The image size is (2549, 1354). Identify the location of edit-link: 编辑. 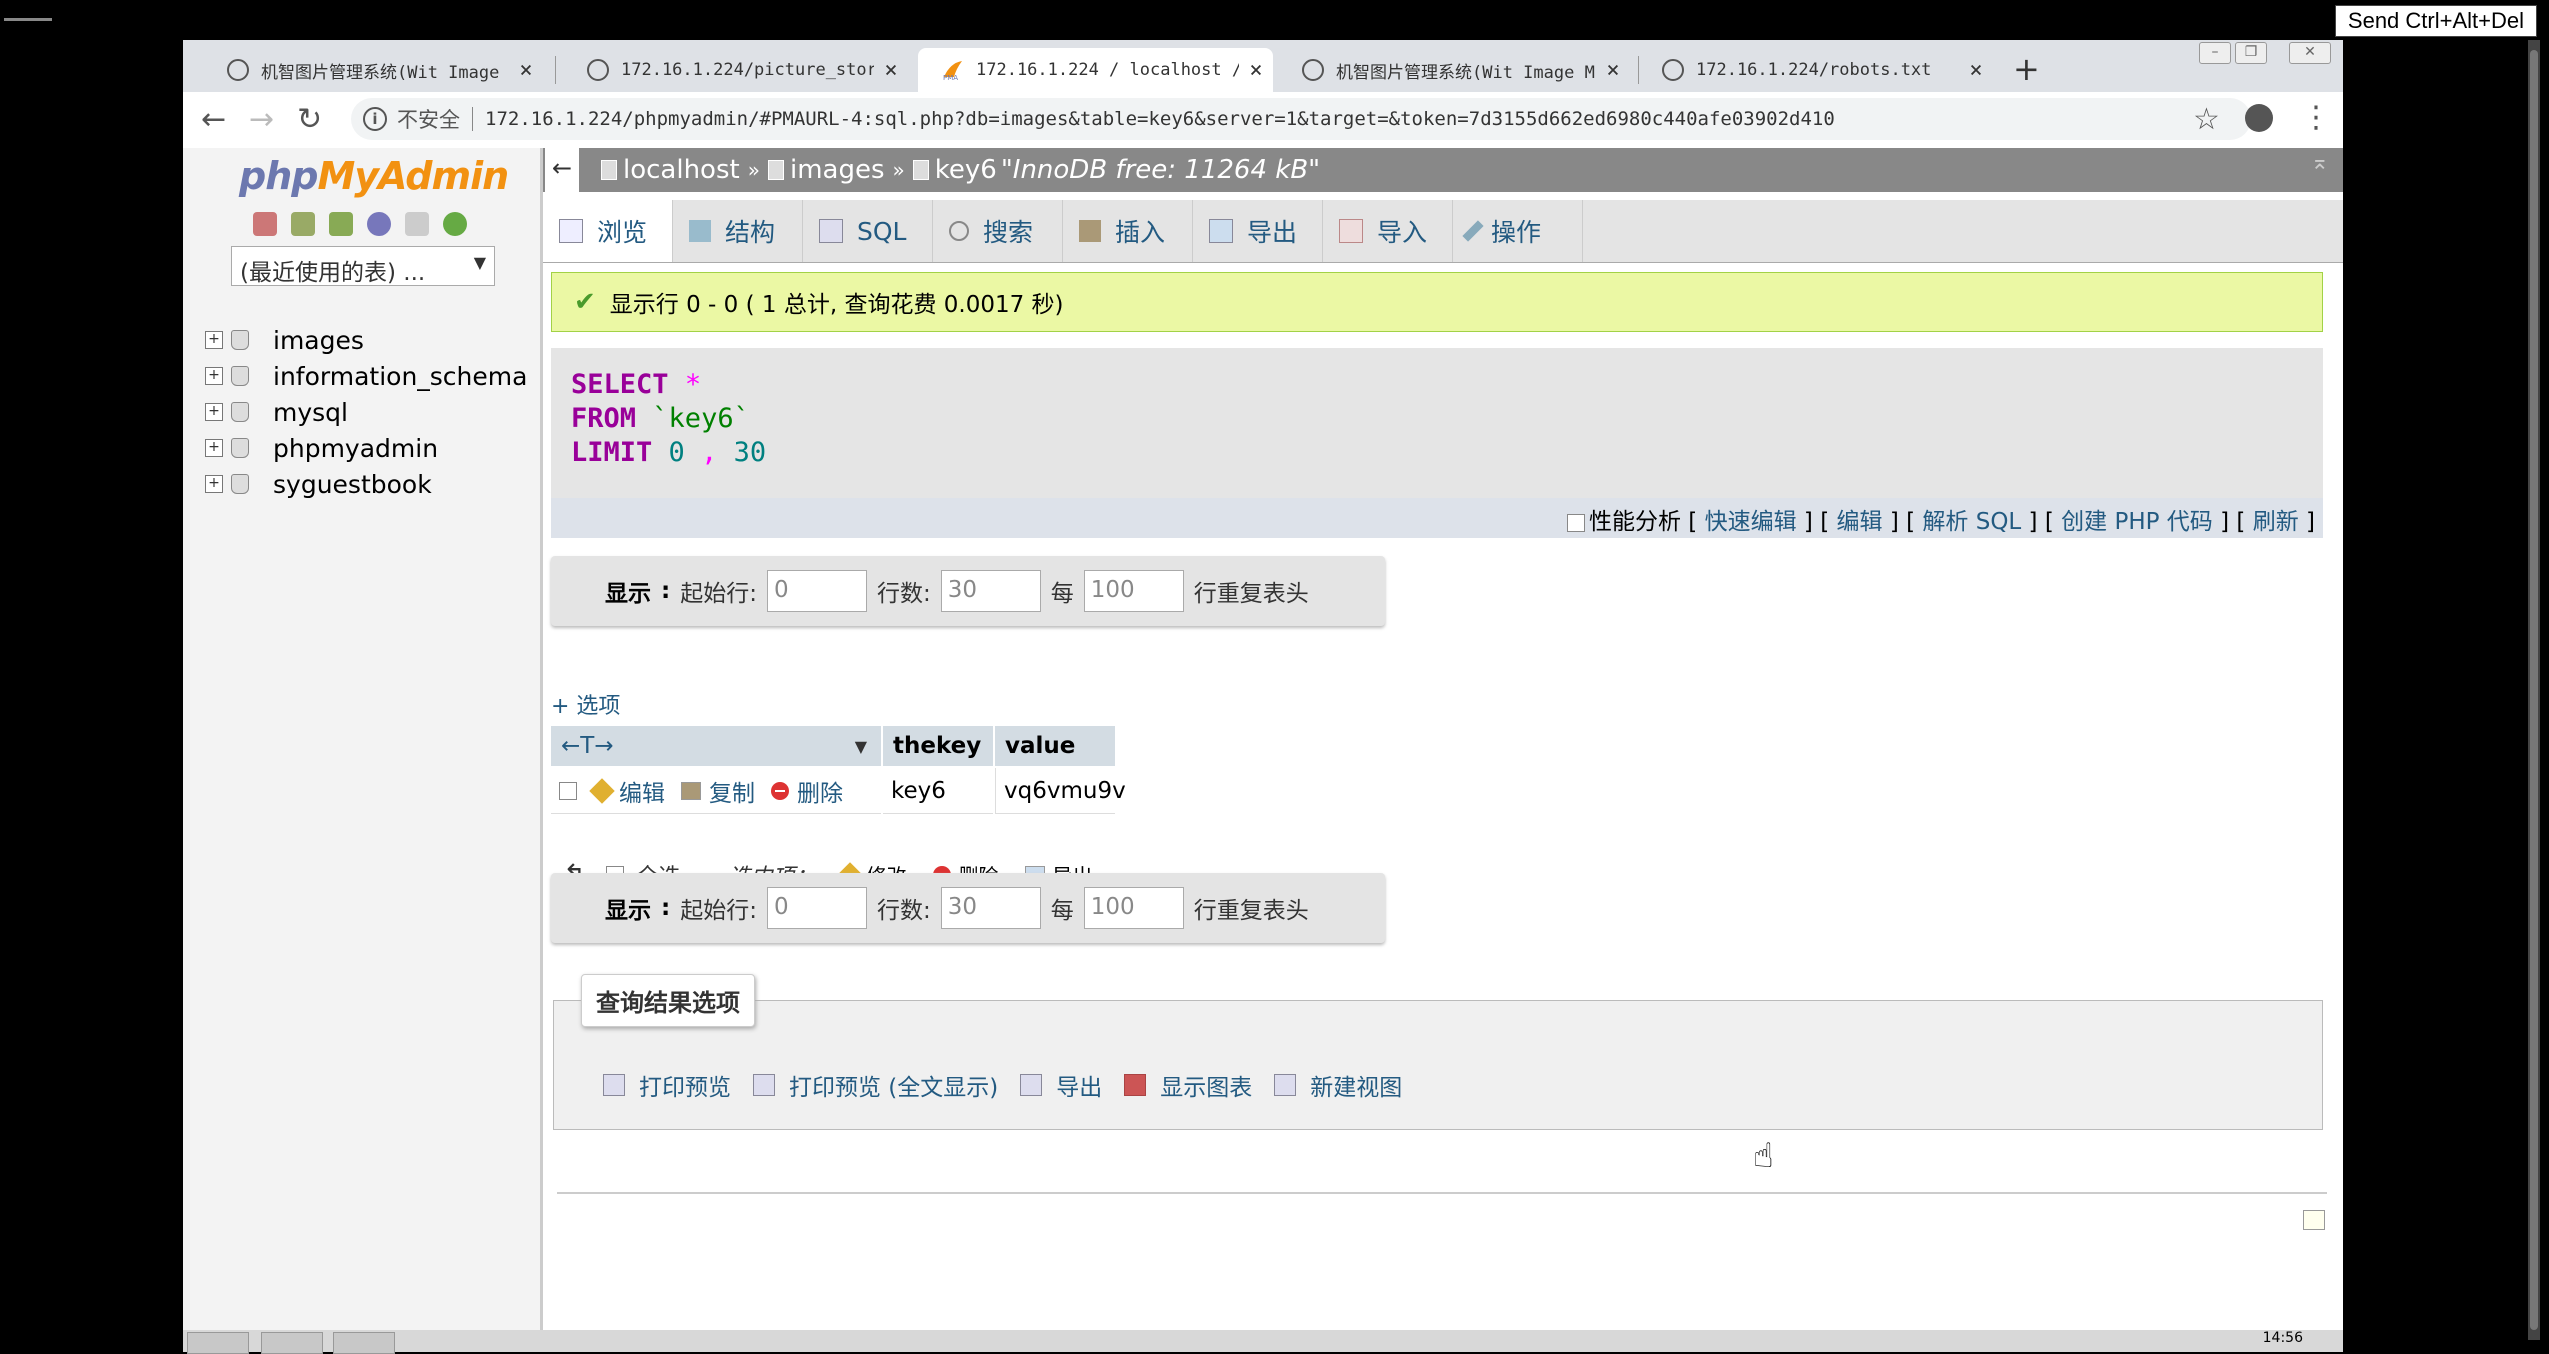
(1860, 522).